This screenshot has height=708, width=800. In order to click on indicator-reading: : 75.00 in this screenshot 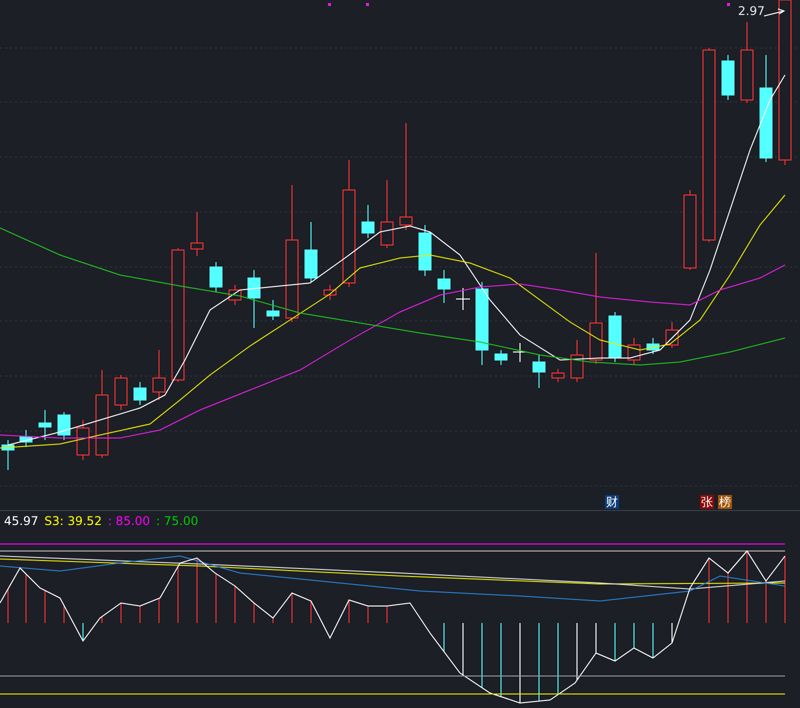, I will do `click(177, 521)`.